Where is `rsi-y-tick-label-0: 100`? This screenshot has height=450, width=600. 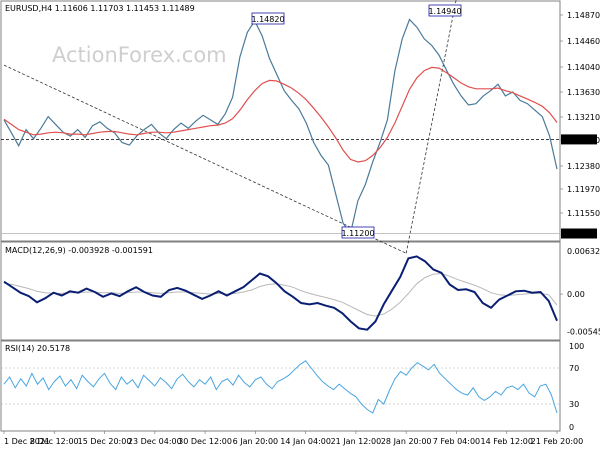
rsi-y-tick-label-0: 100 is located at coordinates (576, 346).